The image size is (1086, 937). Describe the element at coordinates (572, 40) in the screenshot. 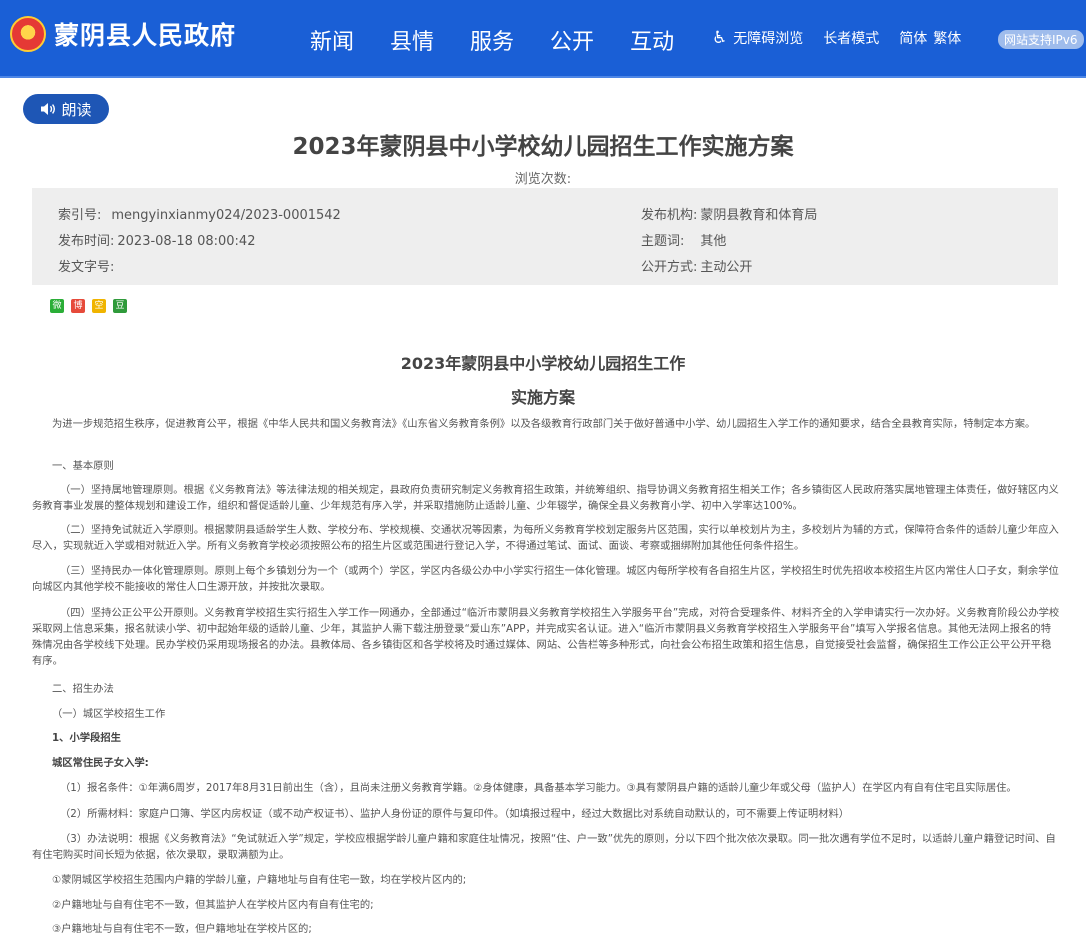

I see `nav-disclosure: 公开` at that location.